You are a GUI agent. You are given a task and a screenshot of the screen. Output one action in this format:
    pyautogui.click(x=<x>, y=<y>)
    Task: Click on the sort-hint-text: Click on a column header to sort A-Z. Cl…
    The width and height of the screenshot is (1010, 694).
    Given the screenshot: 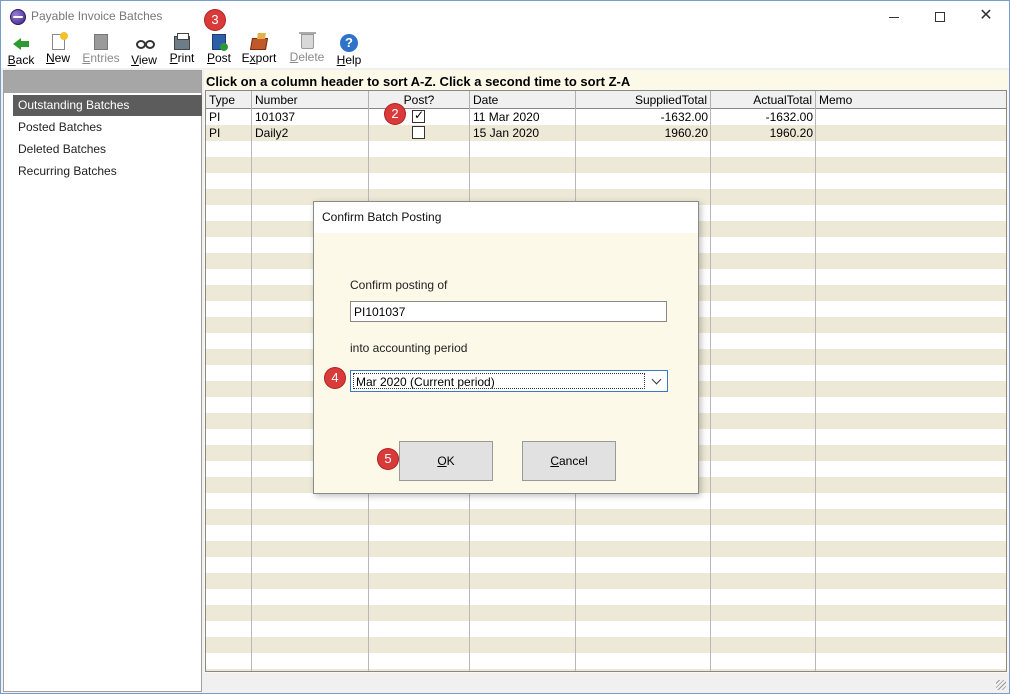 What is the action you would take?
    pyautogui.click(x=418, y=81)
    